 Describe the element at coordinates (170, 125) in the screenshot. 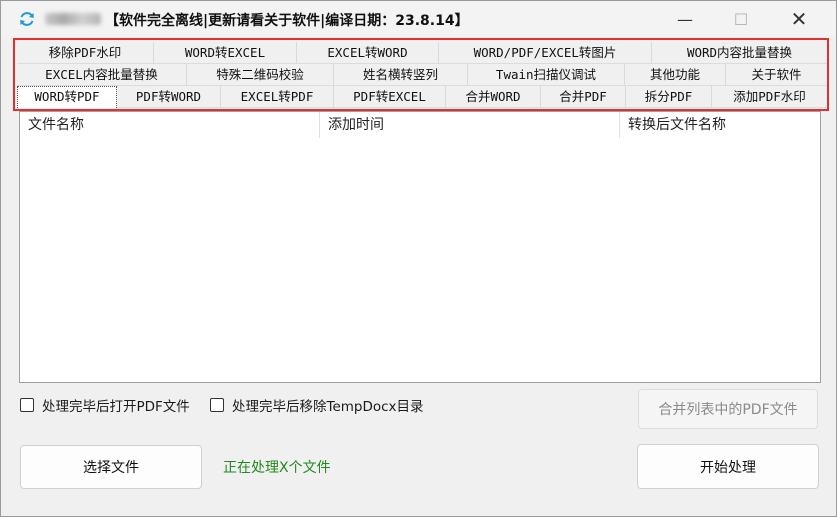

I see `column-file-name: 文件名称` at that location.